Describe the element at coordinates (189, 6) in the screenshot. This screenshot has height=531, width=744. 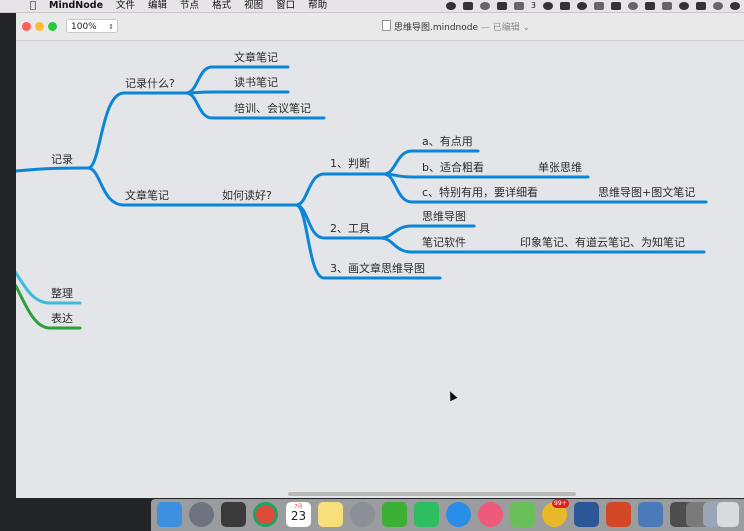
I see `menu-node: 节点` at that location.